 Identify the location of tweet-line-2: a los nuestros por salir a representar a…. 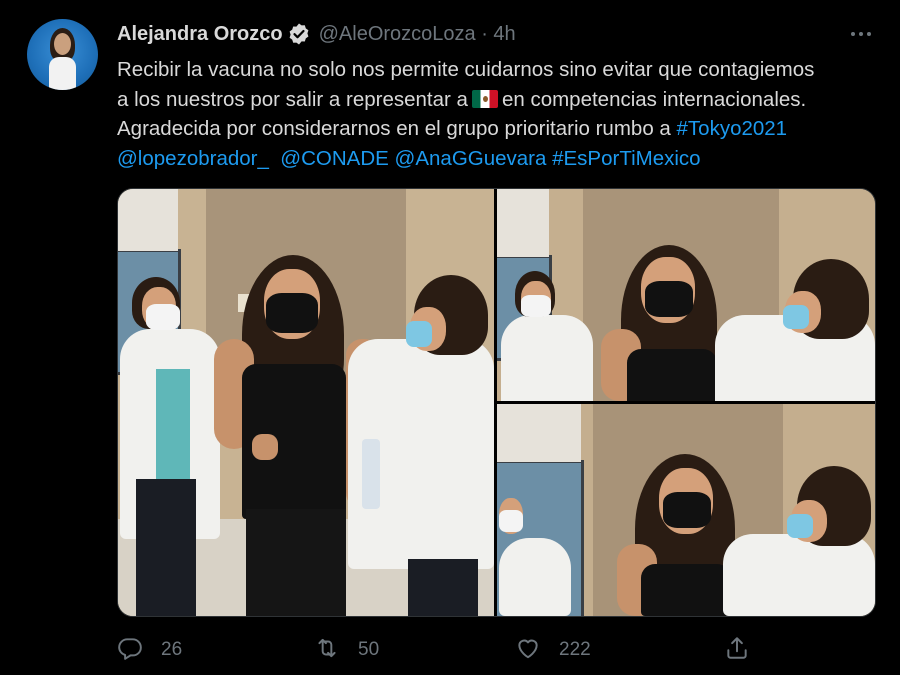
(502, 100).